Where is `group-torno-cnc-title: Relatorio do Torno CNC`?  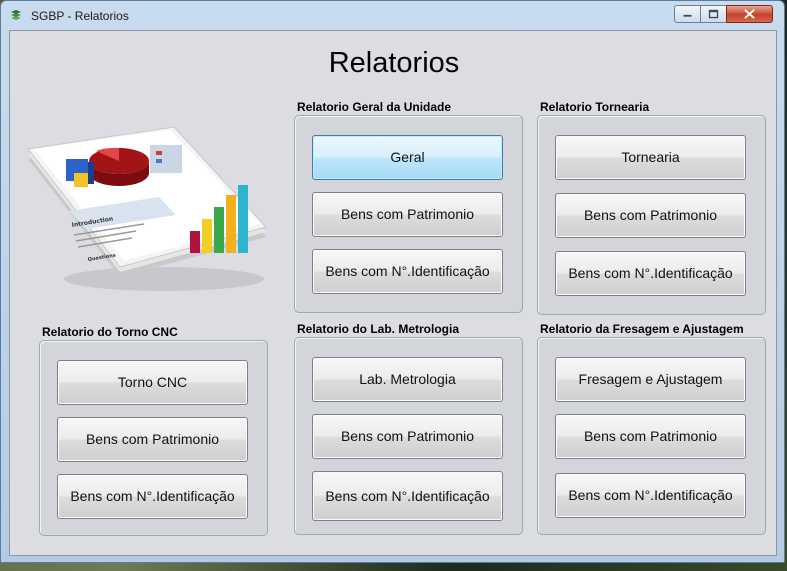 group-torno-cnc-title: Relatorio do Torno CNC is located at coordinates (110, 332).